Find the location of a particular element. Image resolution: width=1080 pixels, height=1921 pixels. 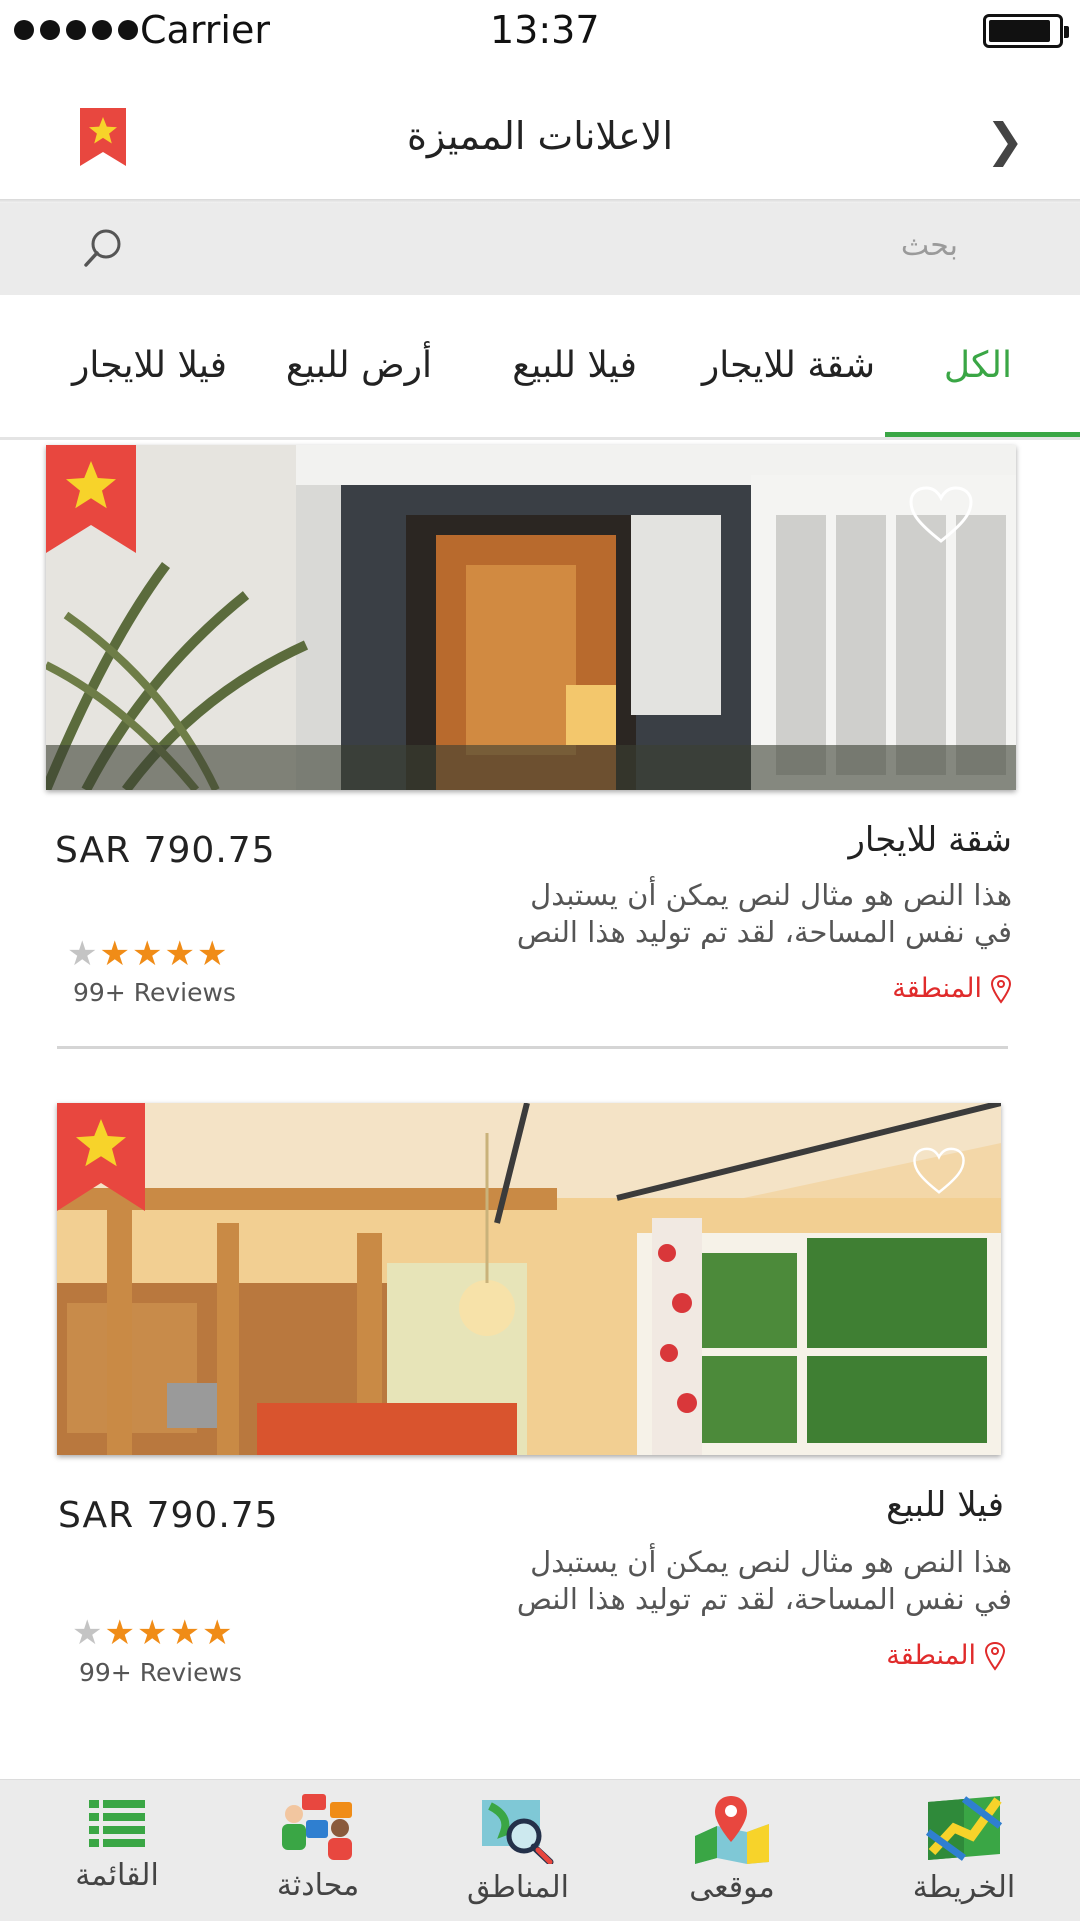

tab-all: الكل is located at coordinates (978, 365).